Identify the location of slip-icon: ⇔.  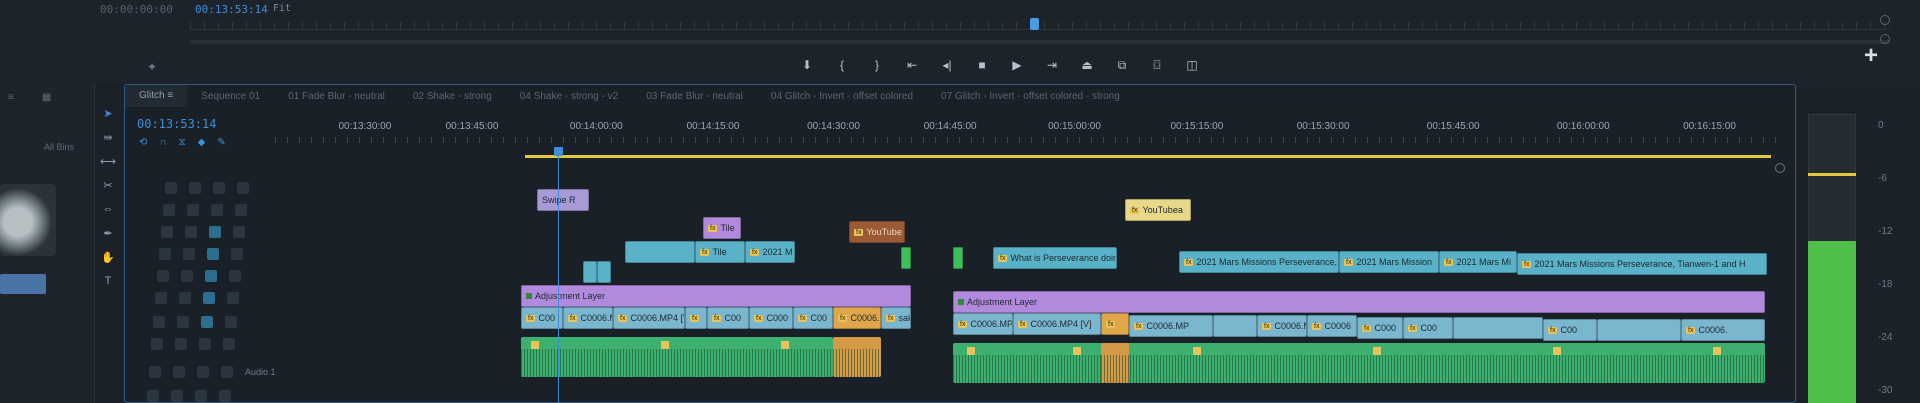
(108, 209).